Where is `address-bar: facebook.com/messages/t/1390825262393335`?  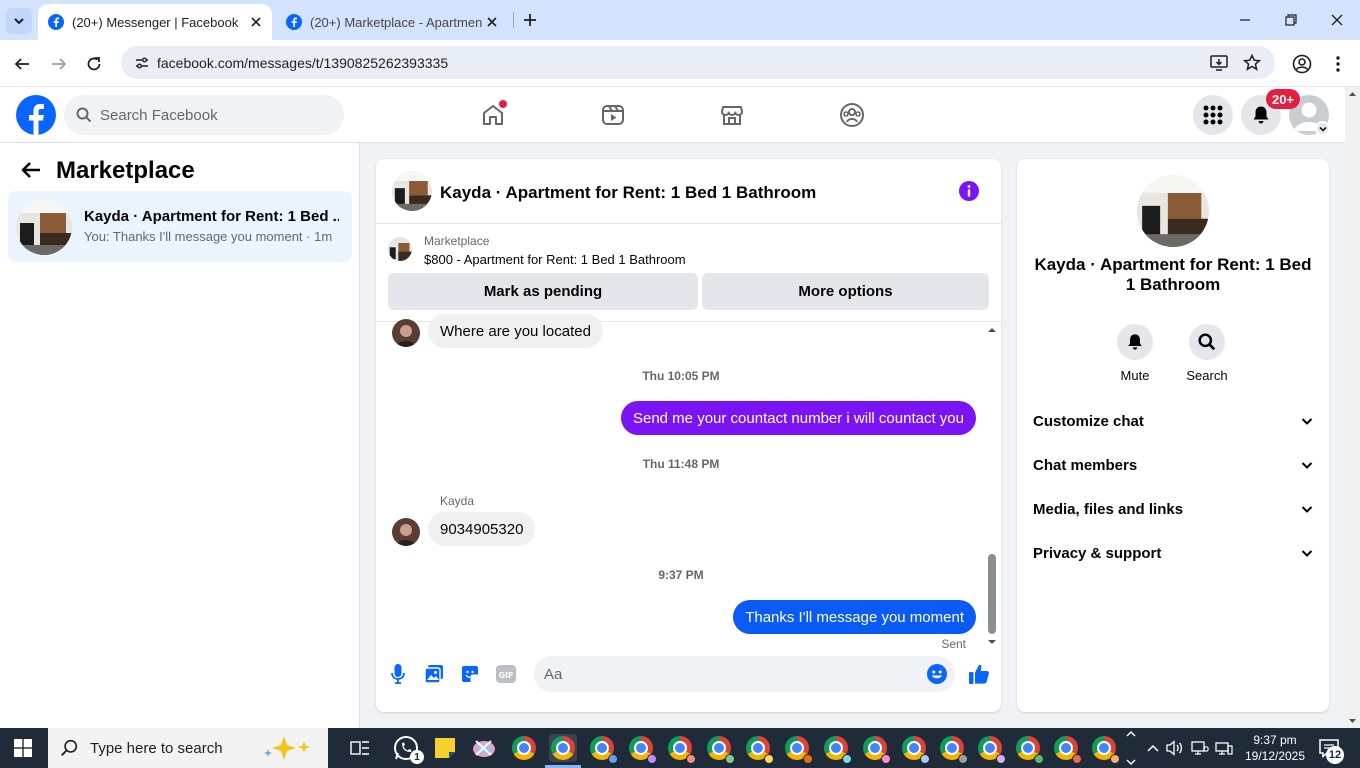
address-bar: facebook.com/messages/t/1390825262393335 is located at coordinates (698, 62).